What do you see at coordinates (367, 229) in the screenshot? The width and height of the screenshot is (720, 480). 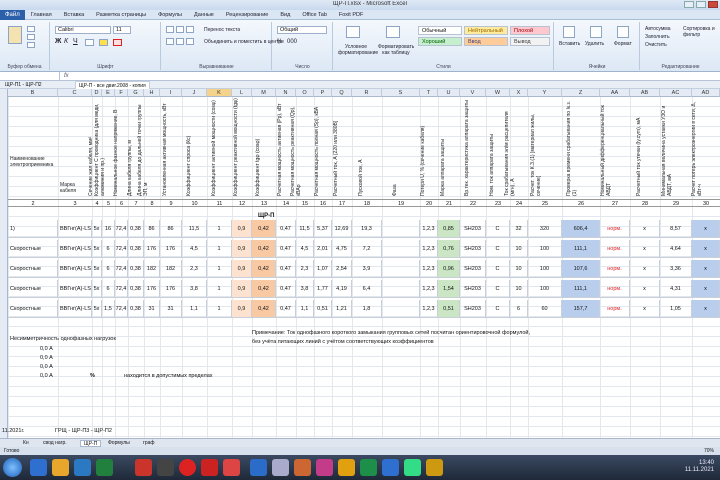 I see `cell-ip: 19,3` at bounding box center [367, 229].